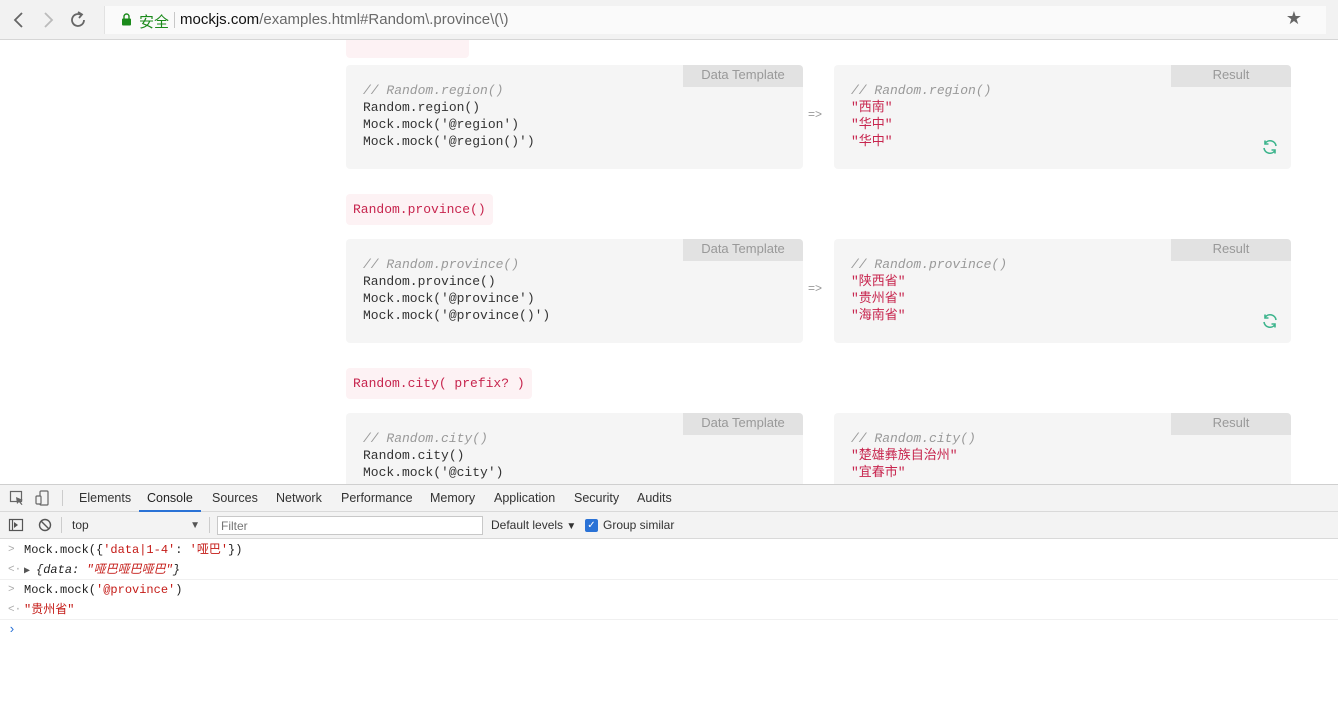 The height and width of the screenshot is (703, 1338). Describe the element at coordinates (384, 19) in the screenshot. I see `url-path: /examples.html#Random\.province\(\)` at that location.